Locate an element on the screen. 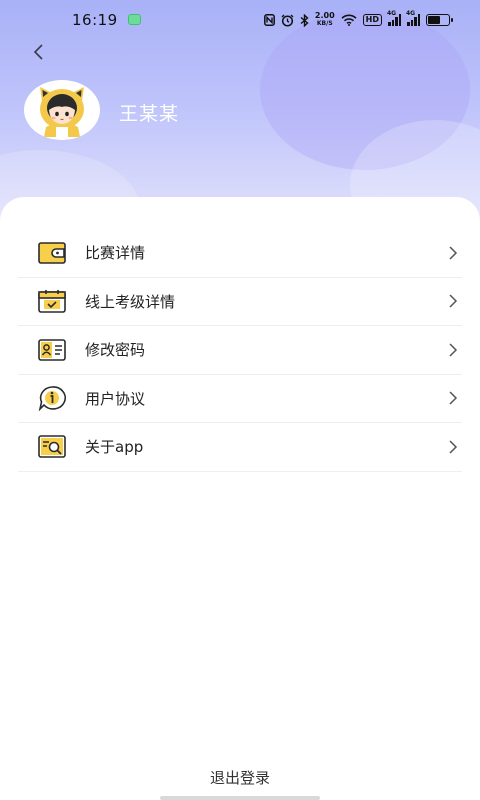 The height and width of the screenshot is (800, 480). signal-2: 4G is located at coordinates (413, 18).